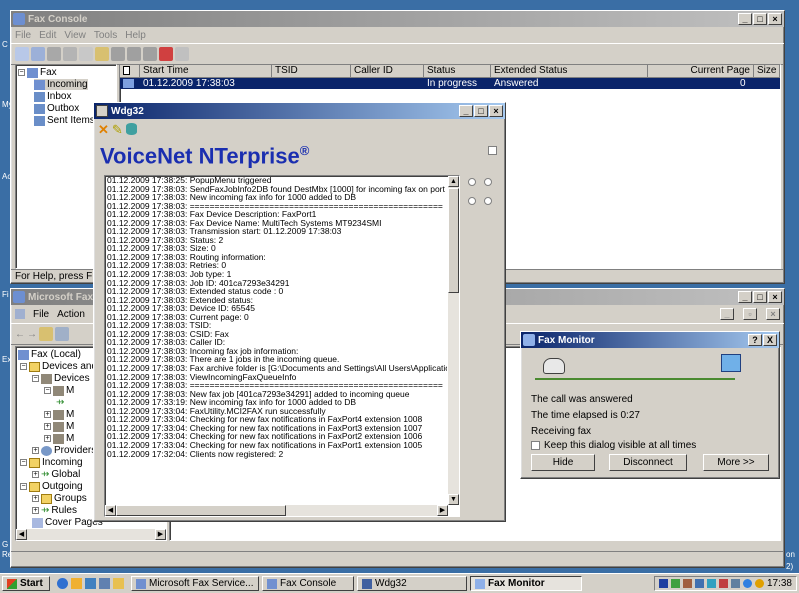 The image size is (799, 593). Describe the element at coordinates (492, 150) in the screenshot. I see `top-checkbox` at that location.